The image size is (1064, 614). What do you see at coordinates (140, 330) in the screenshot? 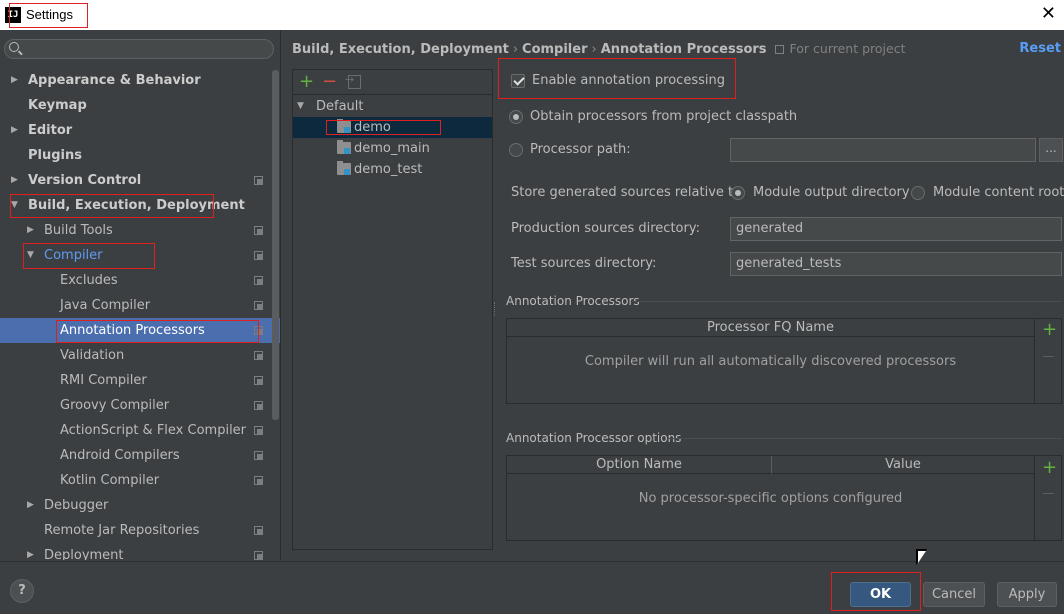
I see `sidebar-item-annotation-processors: Annotation Processors` at bounding box center [140, 330].